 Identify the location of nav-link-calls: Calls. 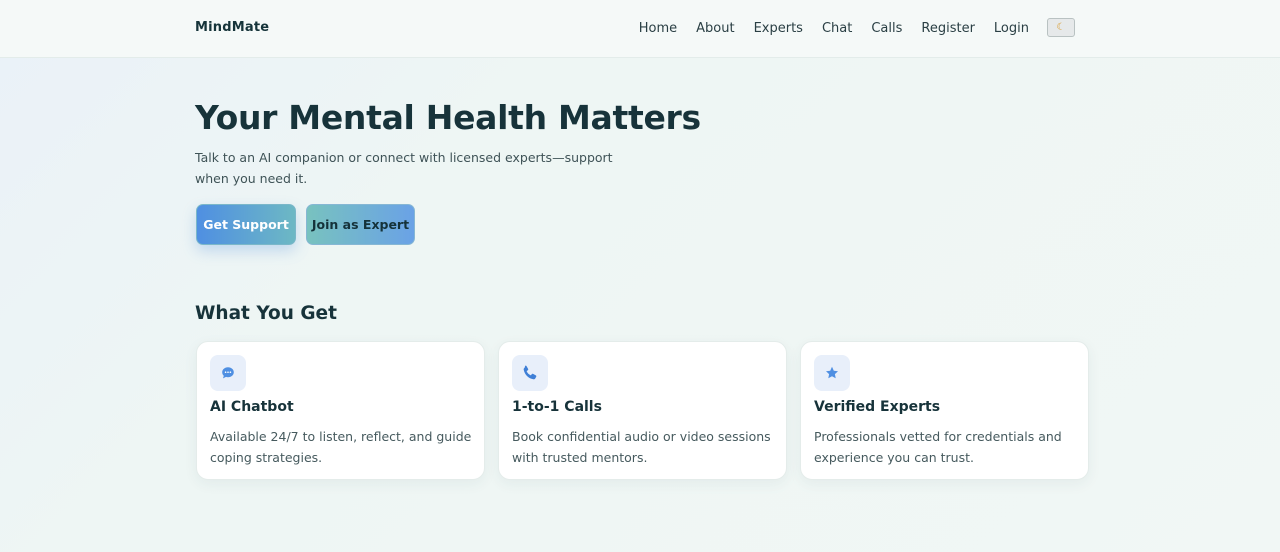
(886, 28).